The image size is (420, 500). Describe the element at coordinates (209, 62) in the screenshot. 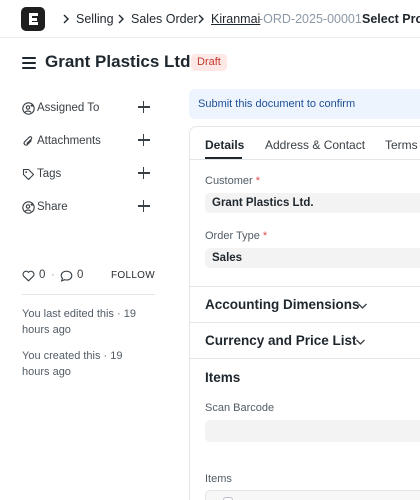

I see `status-badge: Draft` at that location.